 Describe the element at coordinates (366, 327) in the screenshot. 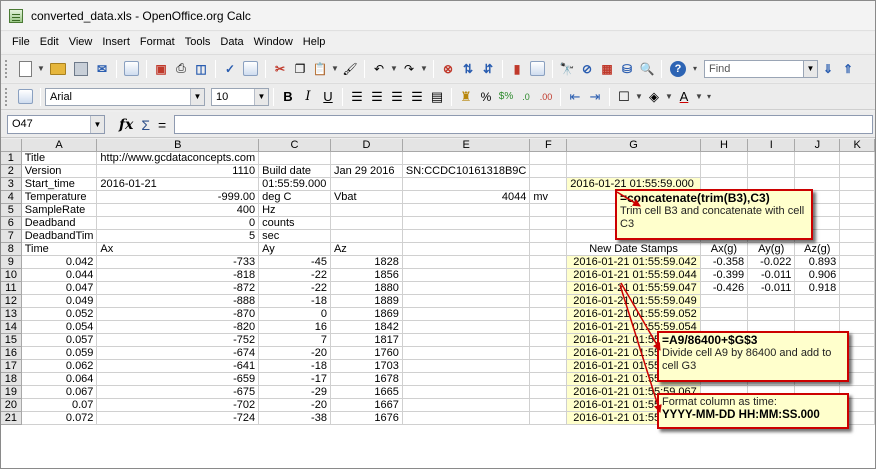

I see `cell-d14: 1842` at that location.